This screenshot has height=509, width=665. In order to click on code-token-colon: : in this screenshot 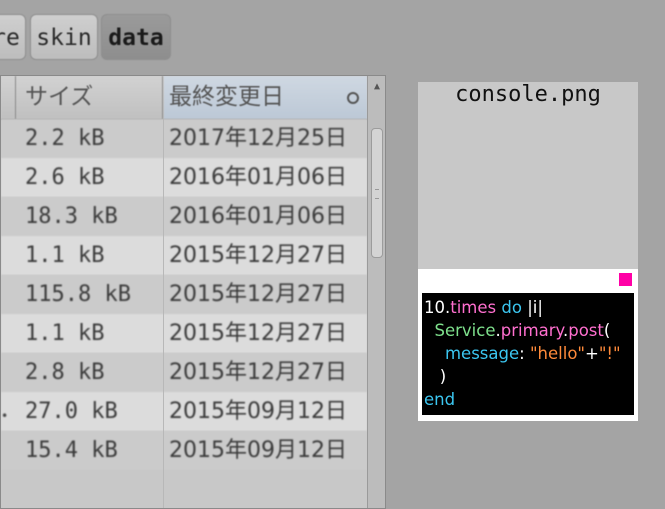, I will do `click(524, 353)`.